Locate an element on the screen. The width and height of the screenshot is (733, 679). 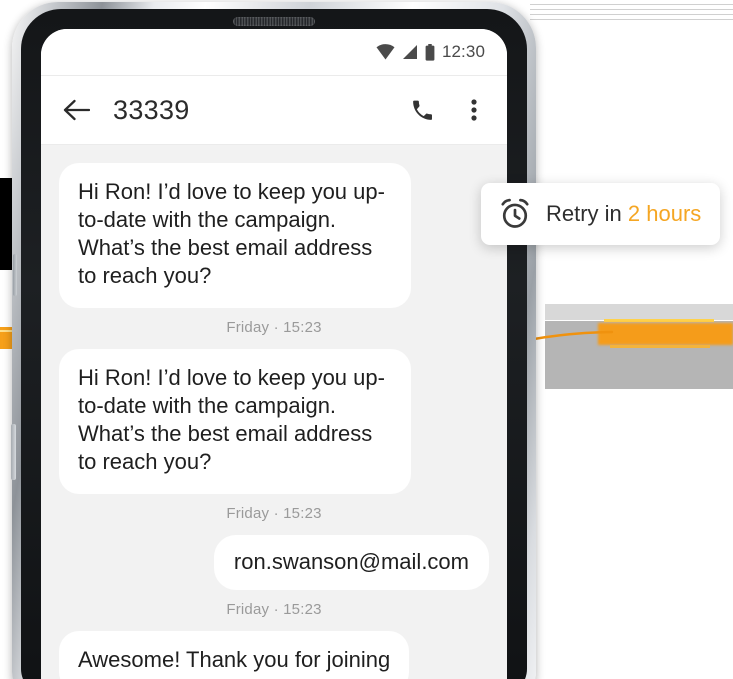
retry-callout-label: Retry in is located at coordinates (584, 213).